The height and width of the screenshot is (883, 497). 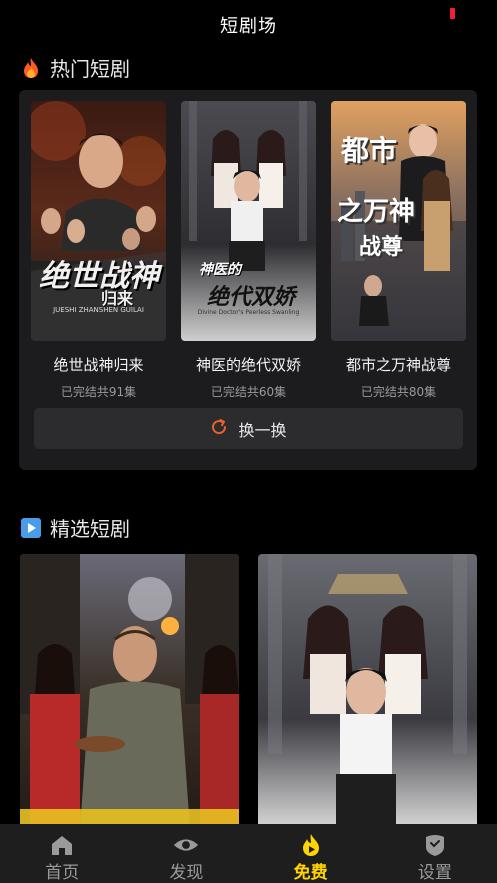 I want to click on hot-section-title: 热门短剧, so click(x=90, y=69).